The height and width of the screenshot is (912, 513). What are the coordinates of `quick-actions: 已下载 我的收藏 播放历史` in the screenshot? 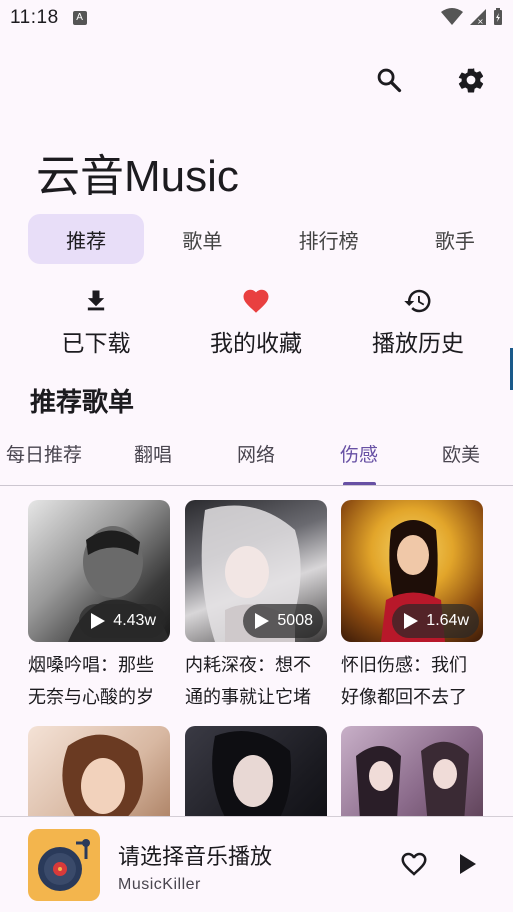 It's located at (256, 324).